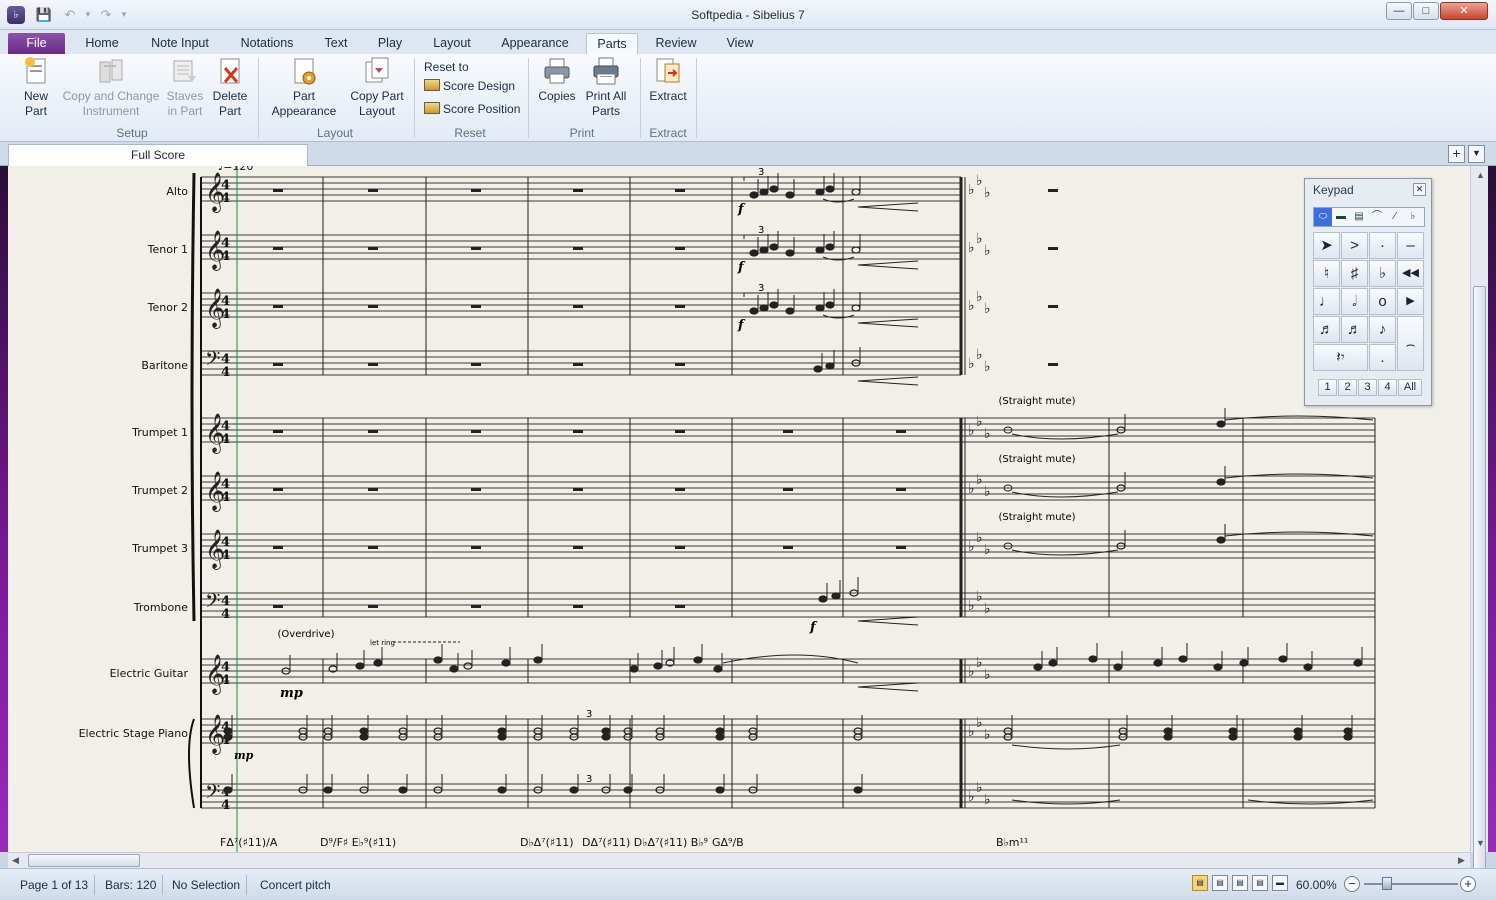 The width and height of the screenshot is (1496, 900). What do you see at coordinates (1382, 245) in the screenshot?
I see `keypad-staccato-icon: ·` at bounding box center [1382, 245].